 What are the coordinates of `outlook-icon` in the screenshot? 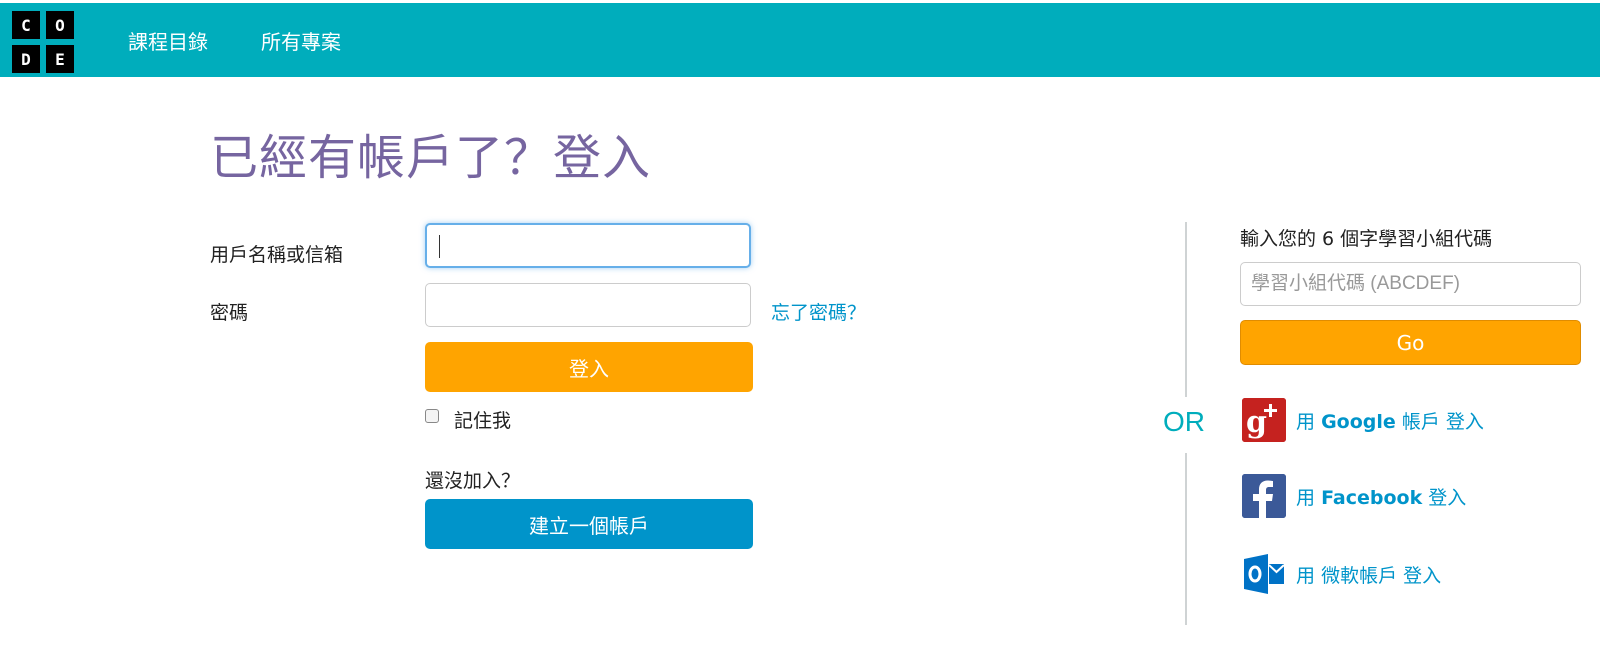 It's located at (1264, 574).